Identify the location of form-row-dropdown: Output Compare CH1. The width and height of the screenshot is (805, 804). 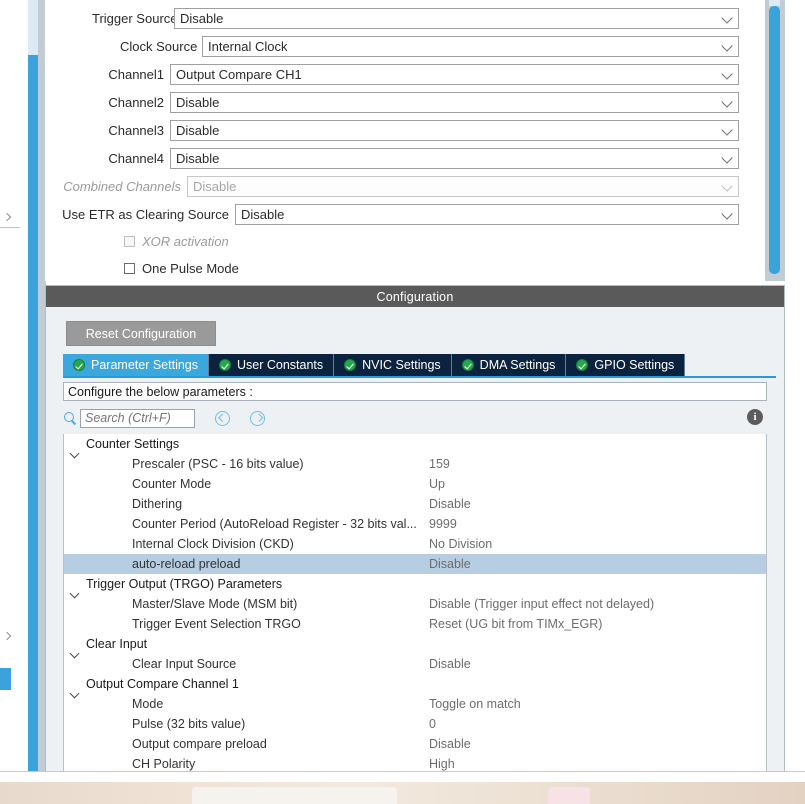
(454, 74).